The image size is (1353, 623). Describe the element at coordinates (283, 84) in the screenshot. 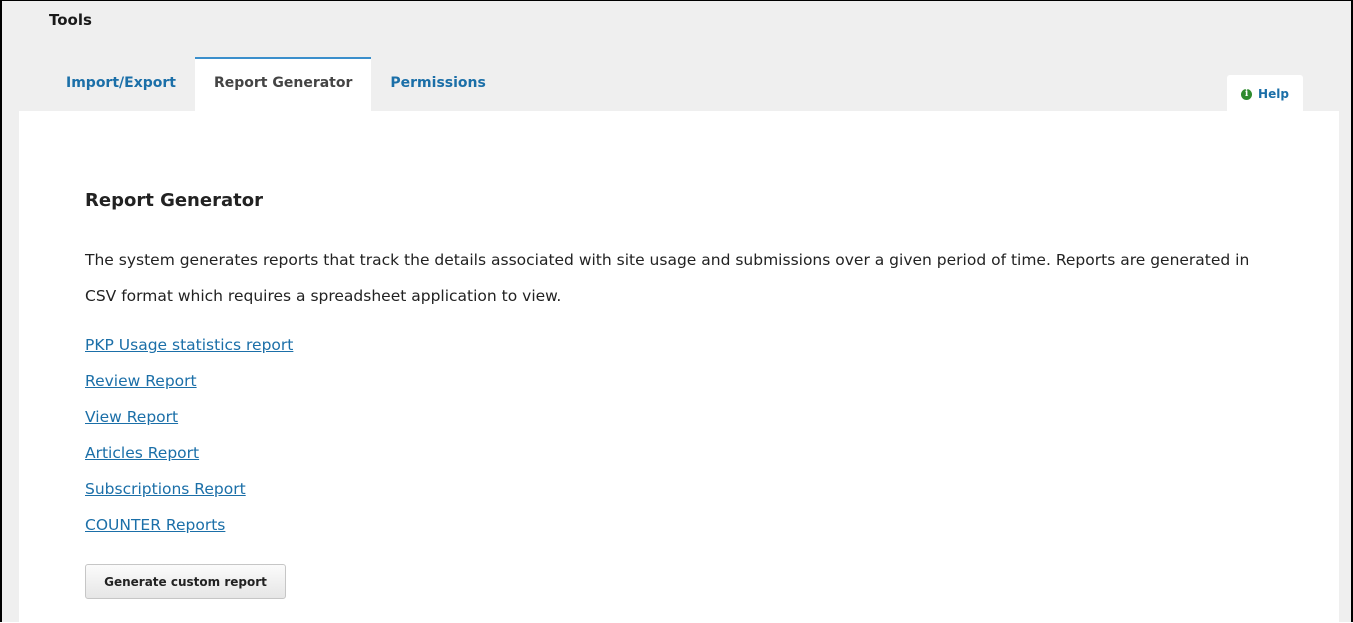

I see `tab-report-generator: Report Generator` at that location.